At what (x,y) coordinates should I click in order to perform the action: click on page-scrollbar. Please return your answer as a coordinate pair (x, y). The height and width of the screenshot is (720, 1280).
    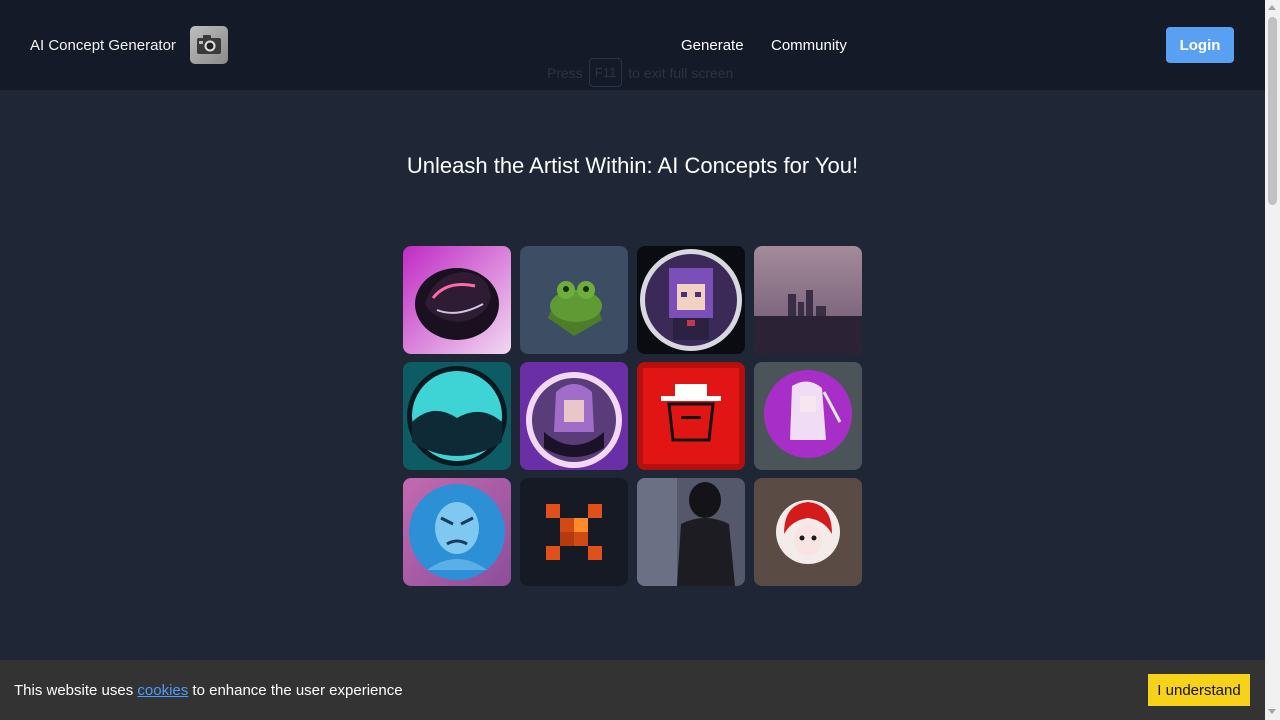
    Looking at the image, I should click on (1272, 360).